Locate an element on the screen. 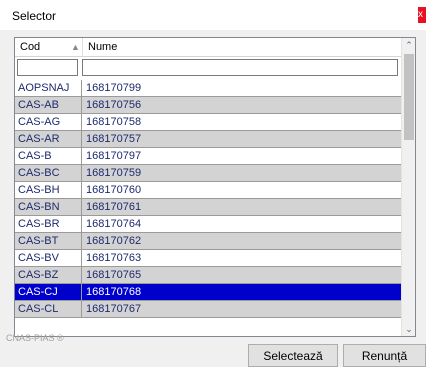 This screenshot has height=367, width=426. chevron-up-icon: ⌃ is located at coordinates (408, 45).